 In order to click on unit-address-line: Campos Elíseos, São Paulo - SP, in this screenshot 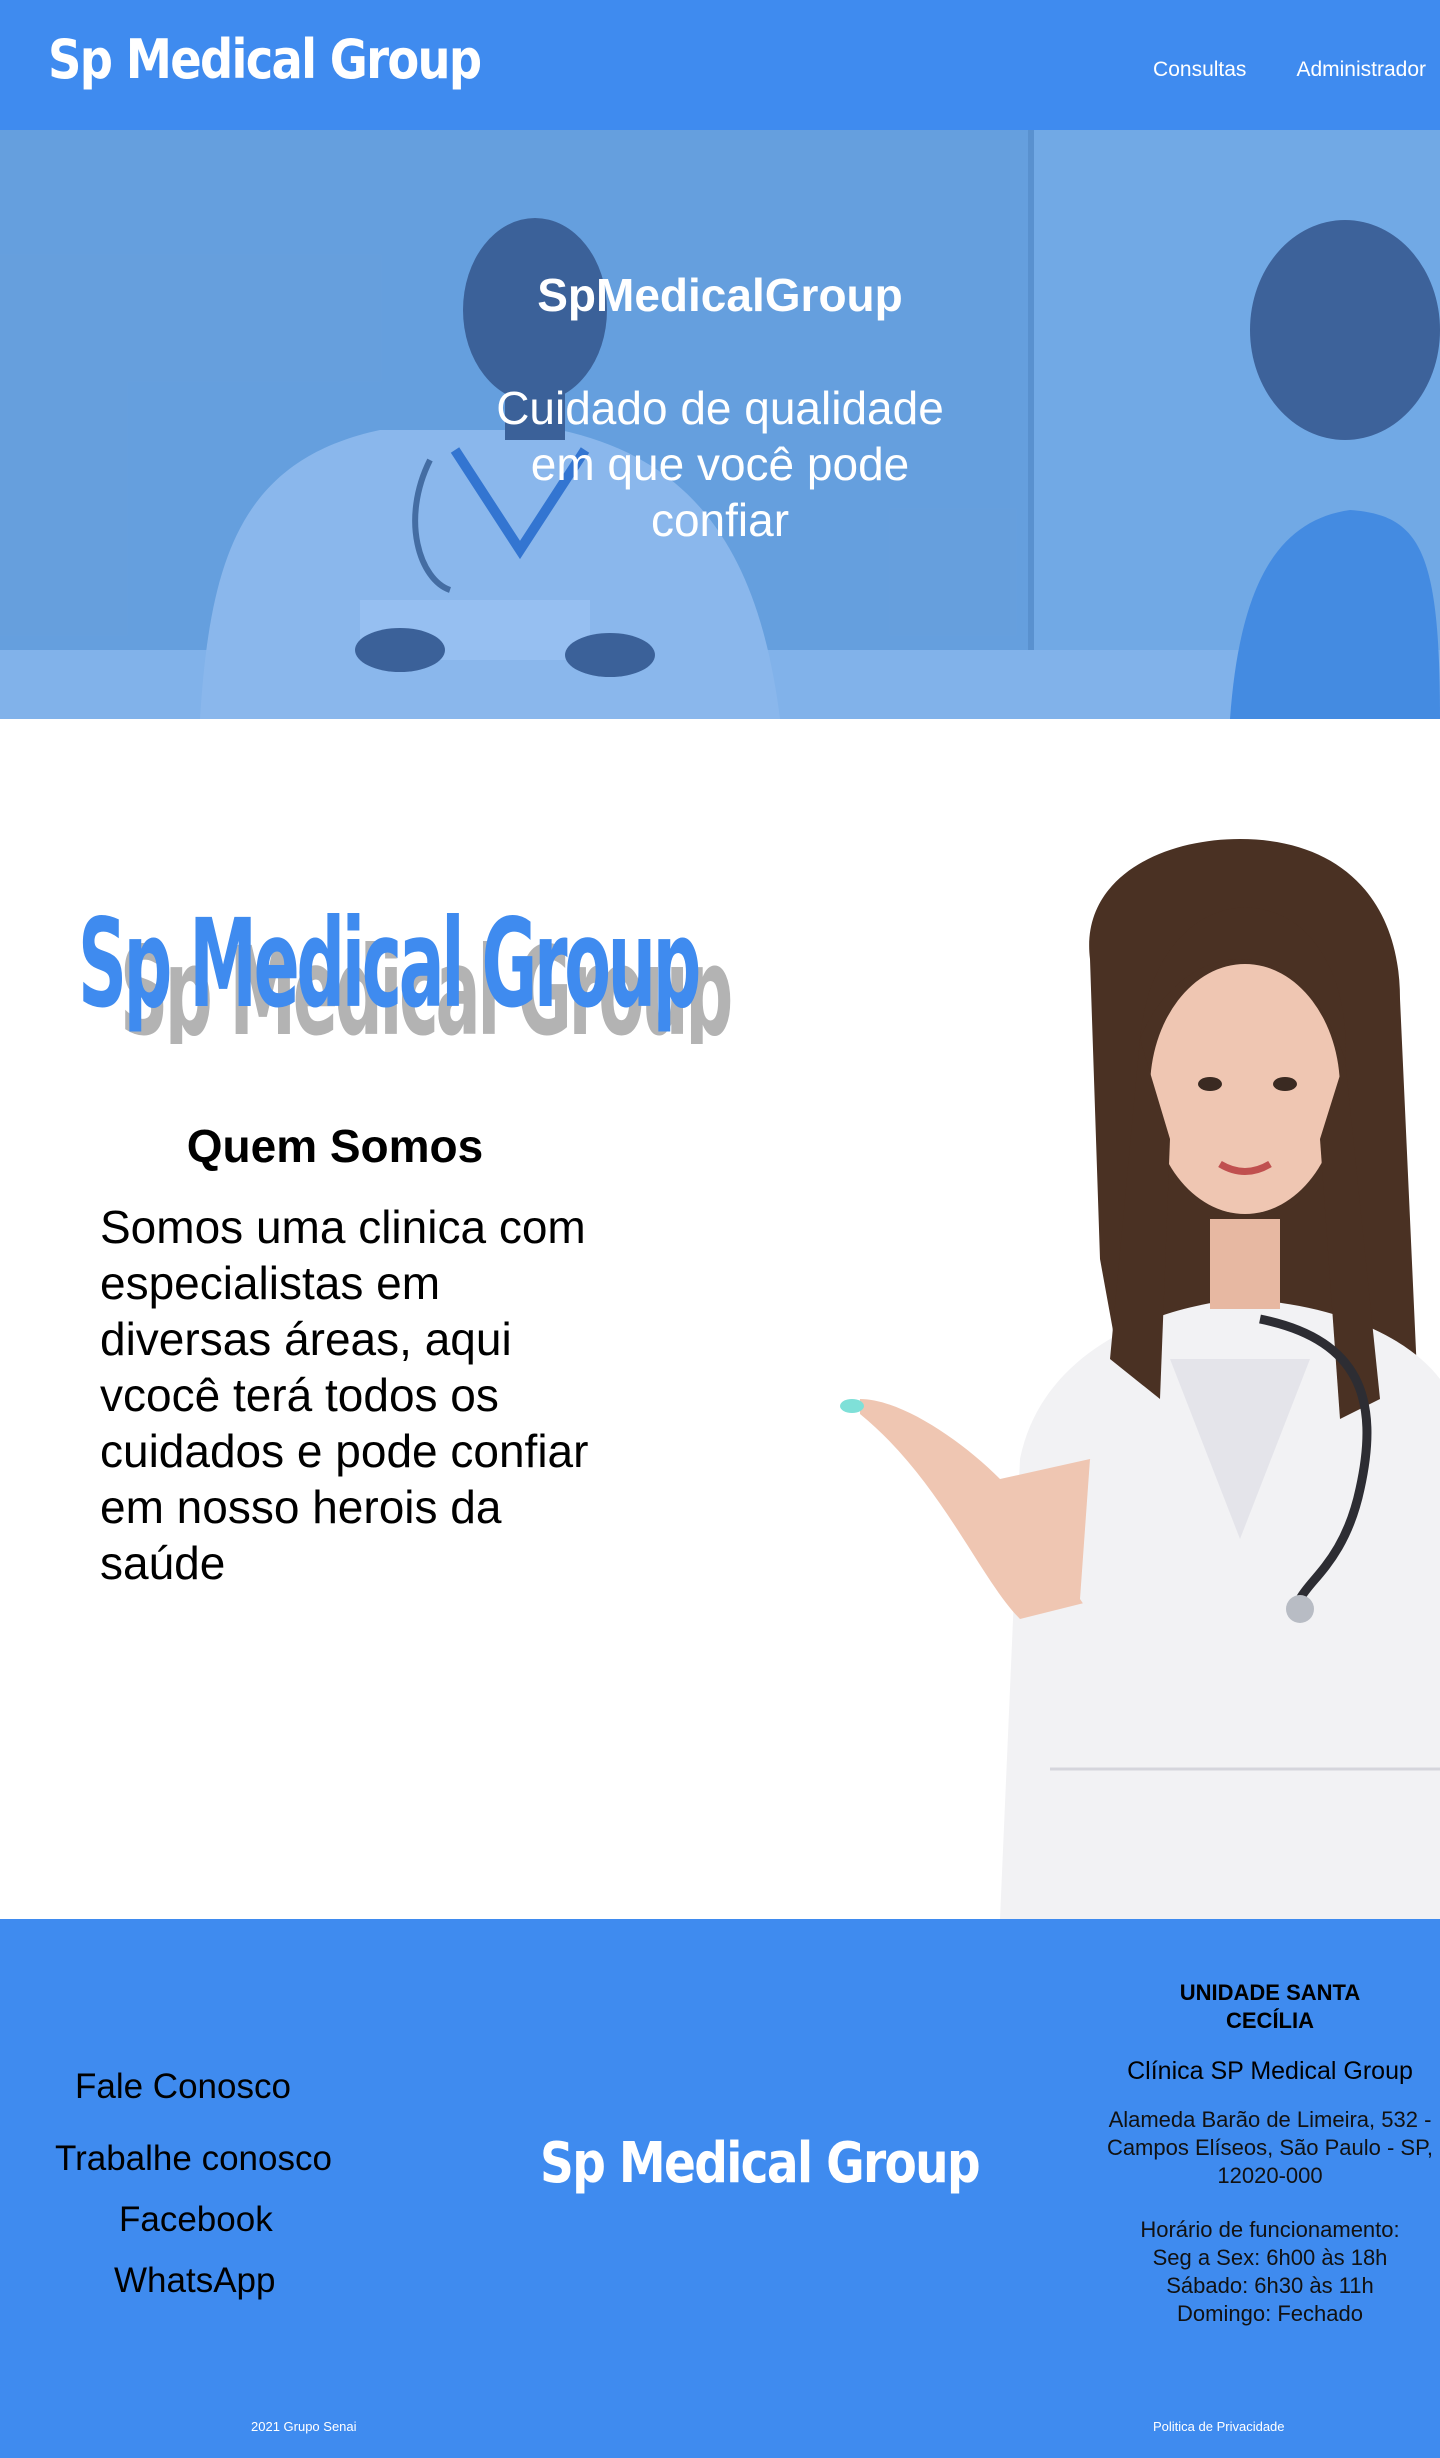, I will do `click(1270, 2147)`.